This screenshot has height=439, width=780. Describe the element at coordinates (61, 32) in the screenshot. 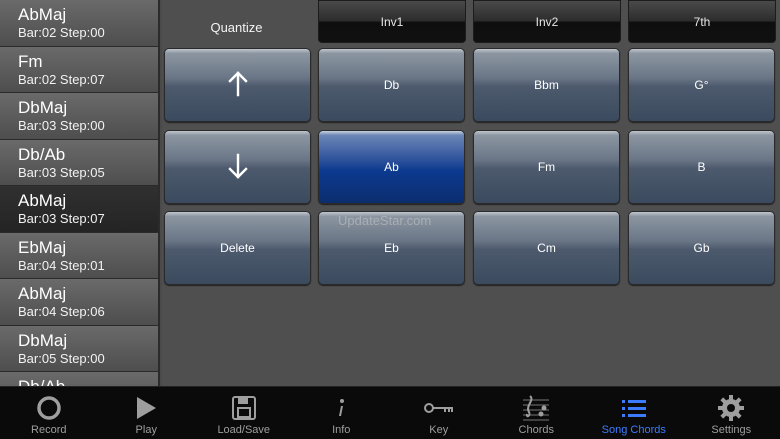

I see `chord-position: Bar:02 Step:00` at that location.